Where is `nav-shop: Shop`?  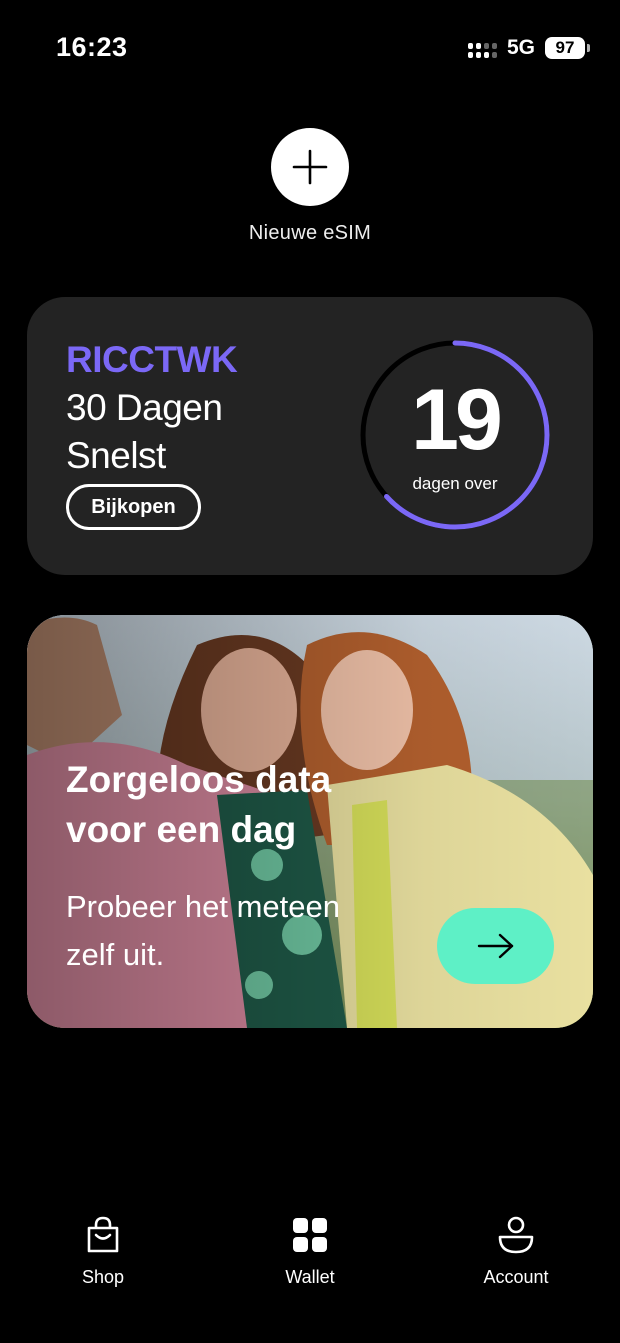 nav-shop: Shop is located at coordinates (103, 1251).